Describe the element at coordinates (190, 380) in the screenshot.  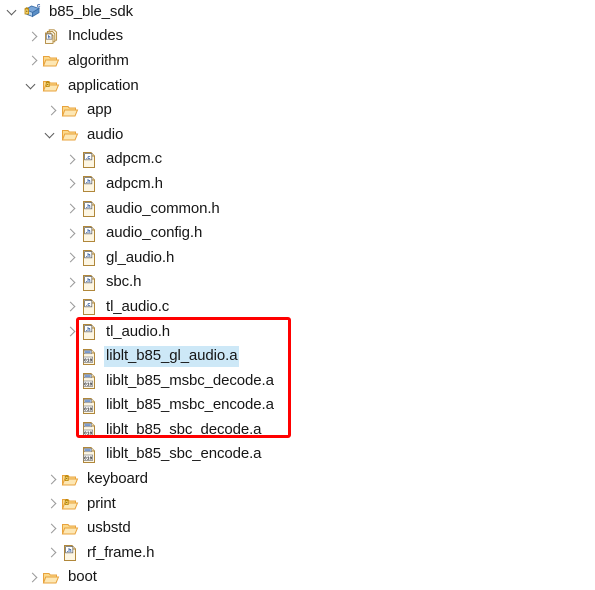
I see `tree-item-label: liblt_b85_msbc_decode.a` at that location.